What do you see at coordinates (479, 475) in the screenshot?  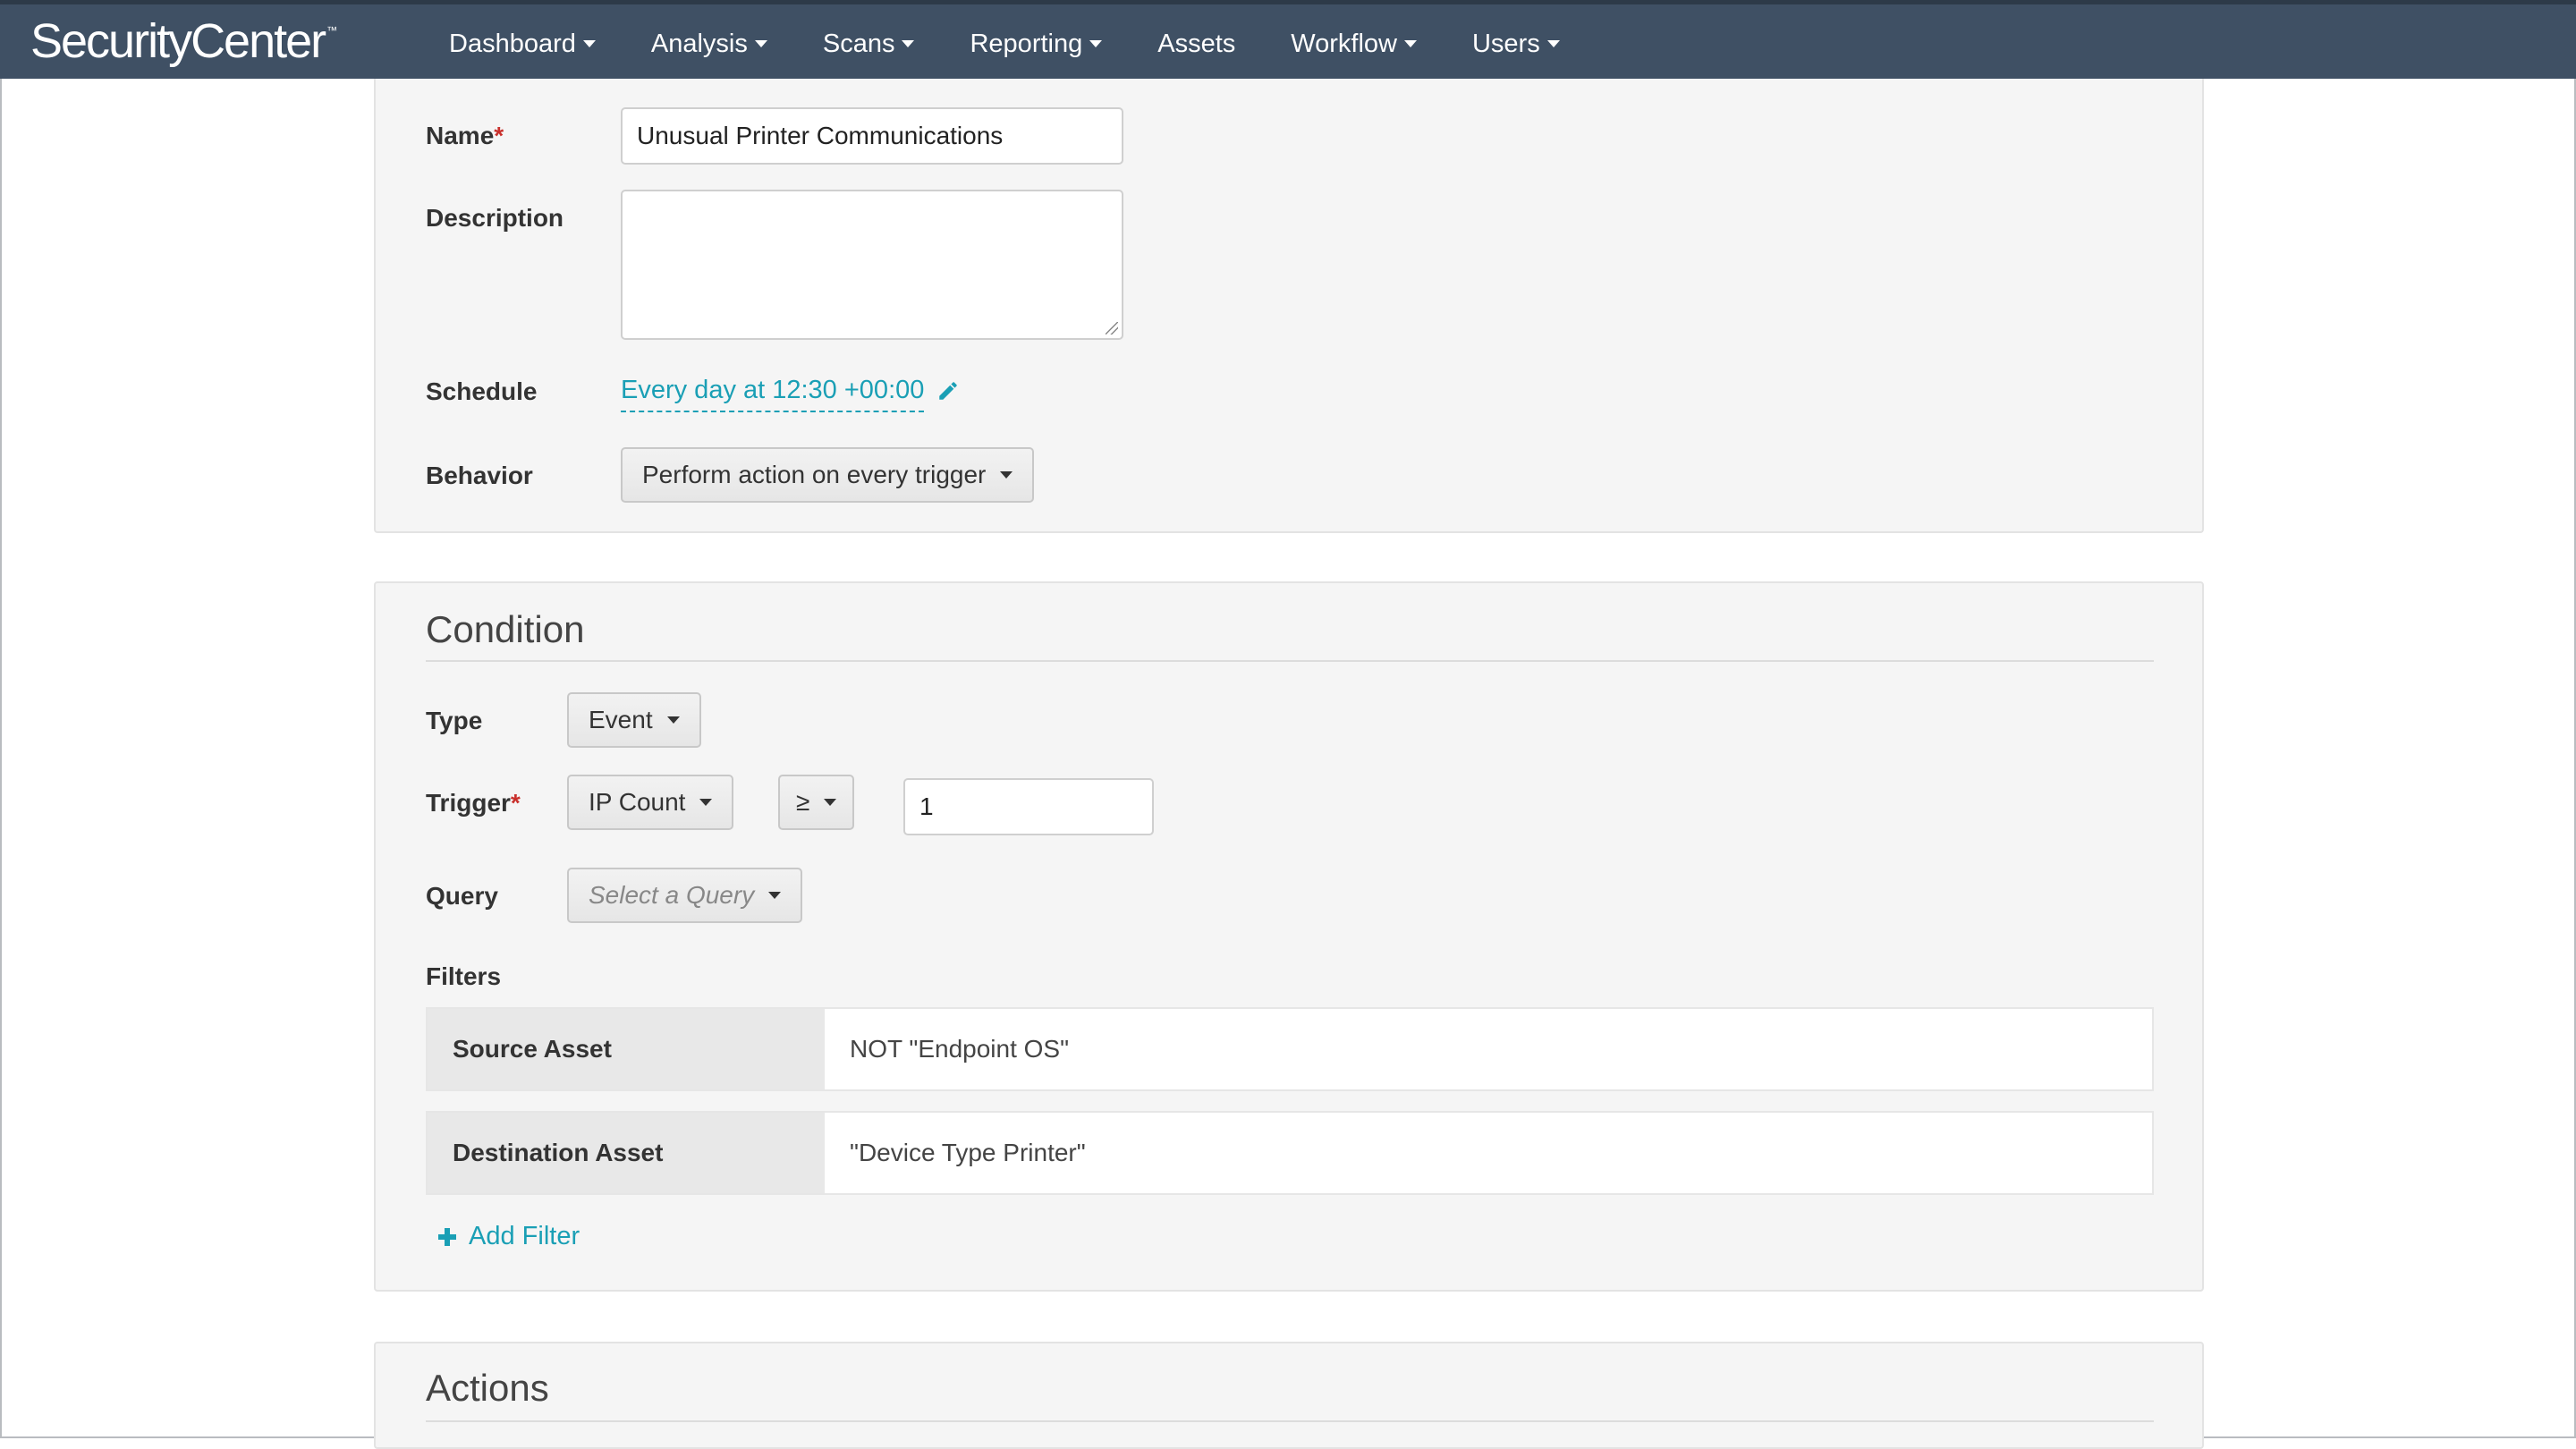 I see `behavior-label: Behavior` at bounding box center [479, 475].